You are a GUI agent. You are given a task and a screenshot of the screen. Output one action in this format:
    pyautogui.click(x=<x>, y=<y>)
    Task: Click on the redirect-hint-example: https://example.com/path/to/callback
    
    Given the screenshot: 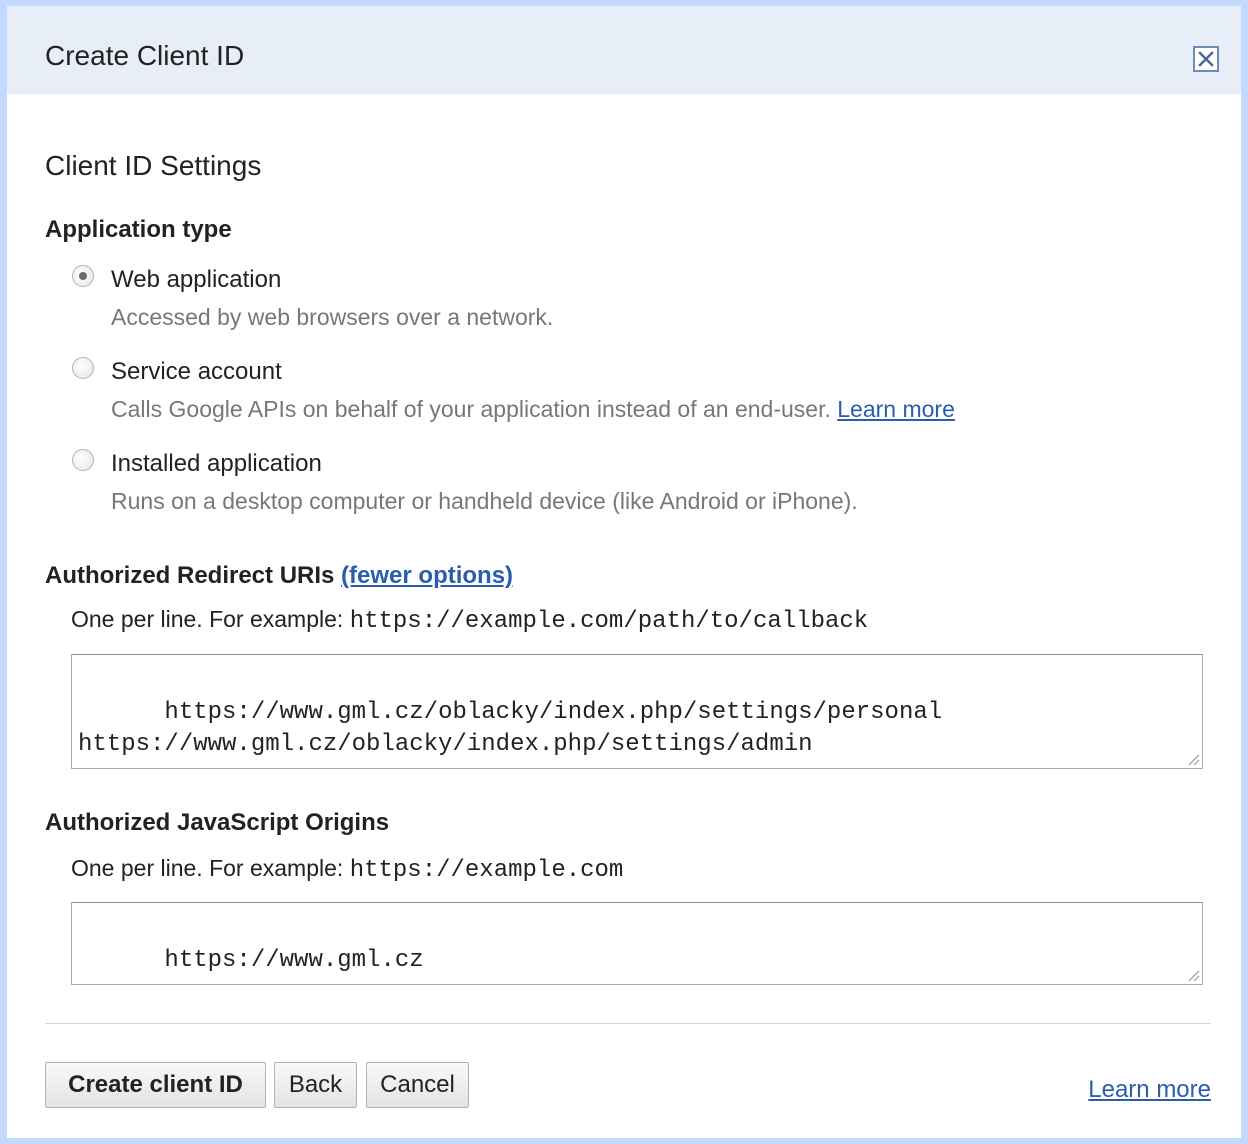 What is the action you would take?
    pyautogui.click(x=609, y=621)
    